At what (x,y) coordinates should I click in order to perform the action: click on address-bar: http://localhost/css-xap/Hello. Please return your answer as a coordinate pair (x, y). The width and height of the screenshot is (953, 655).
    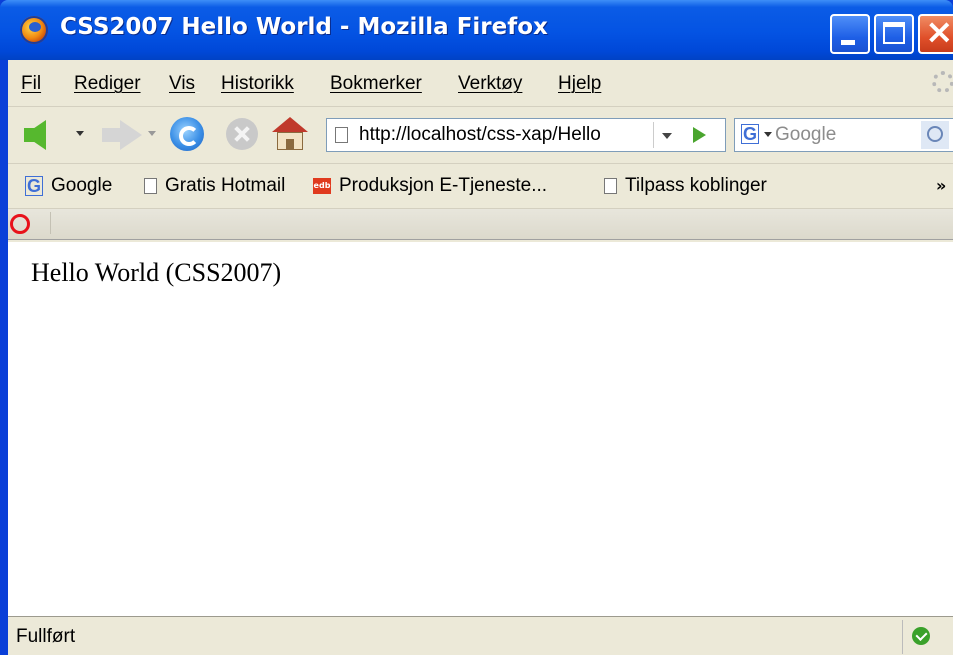
    Looking at the image, I should click on (526, 135).